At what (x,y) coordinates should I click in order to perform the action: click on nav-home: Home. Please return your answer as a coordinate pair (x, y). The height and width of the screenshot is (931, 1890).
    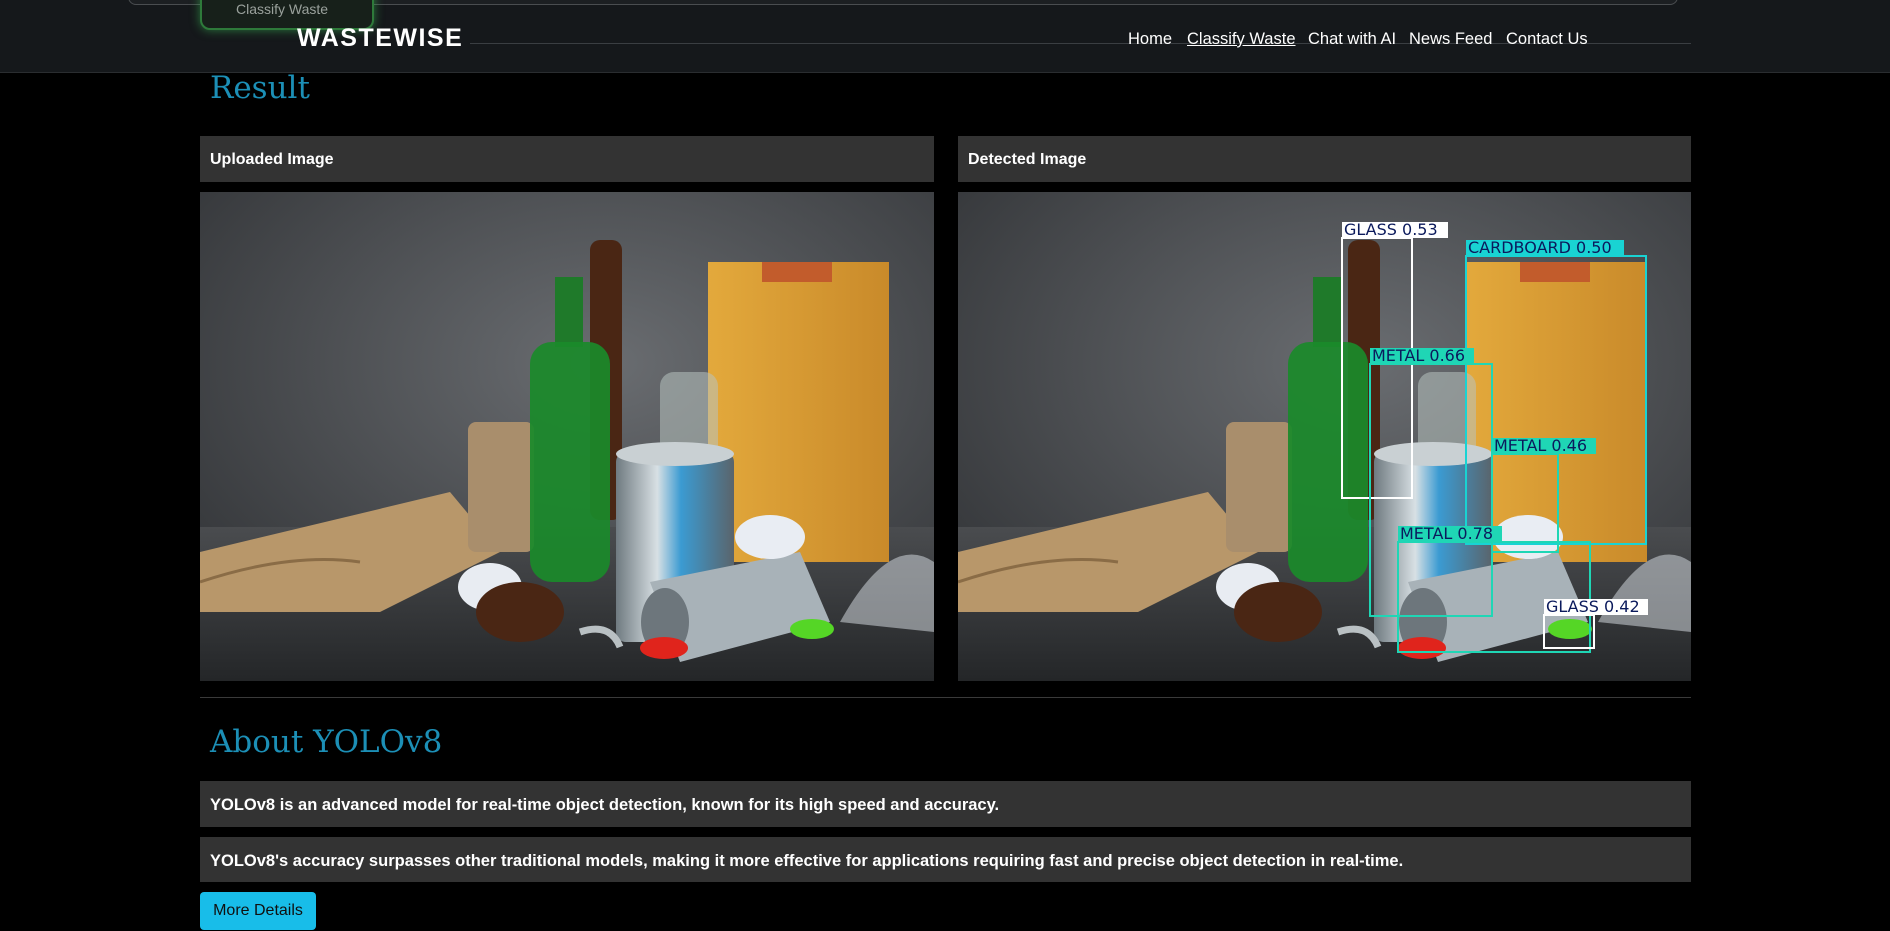
    Looking at the image, I should click on (1150, 40).